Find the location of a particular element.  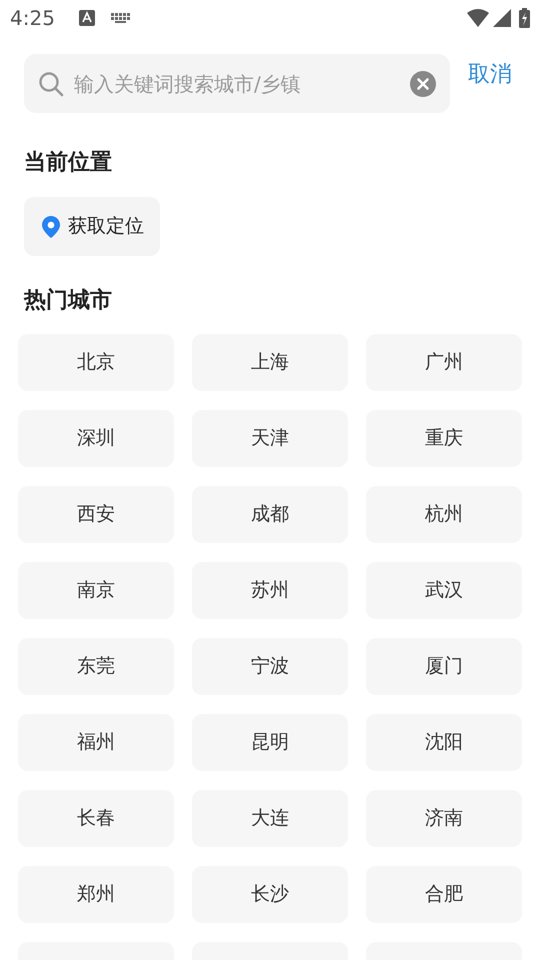

search-bar: 输入关键词搜索城市/乡镇 is located at coordinates (237, 83).